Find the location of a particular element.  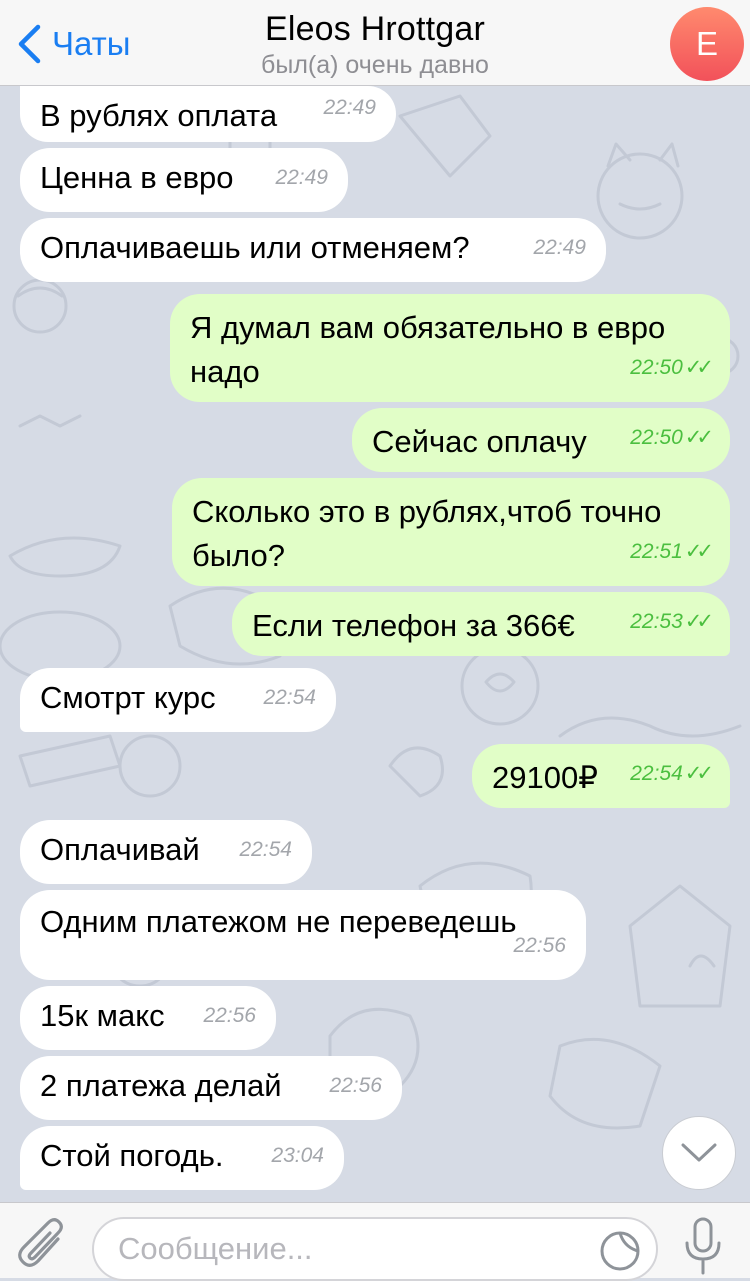

message-text: Стой погодь. is located at coordinates (132, 1155).